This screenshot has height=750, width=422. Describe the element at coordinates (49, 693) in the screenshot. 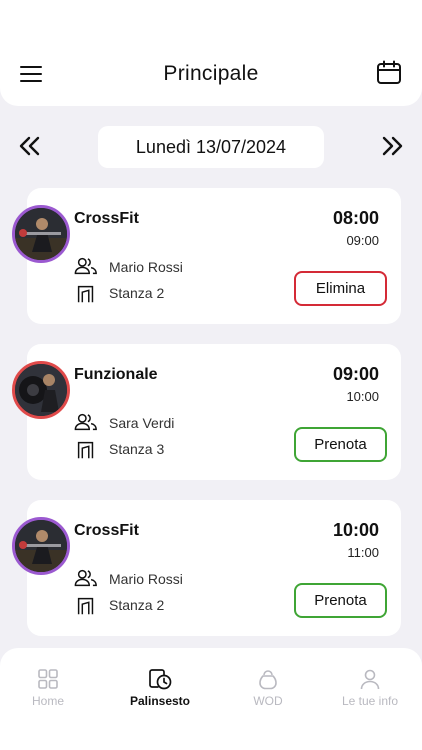

I see `nav-home: Home` at that location.